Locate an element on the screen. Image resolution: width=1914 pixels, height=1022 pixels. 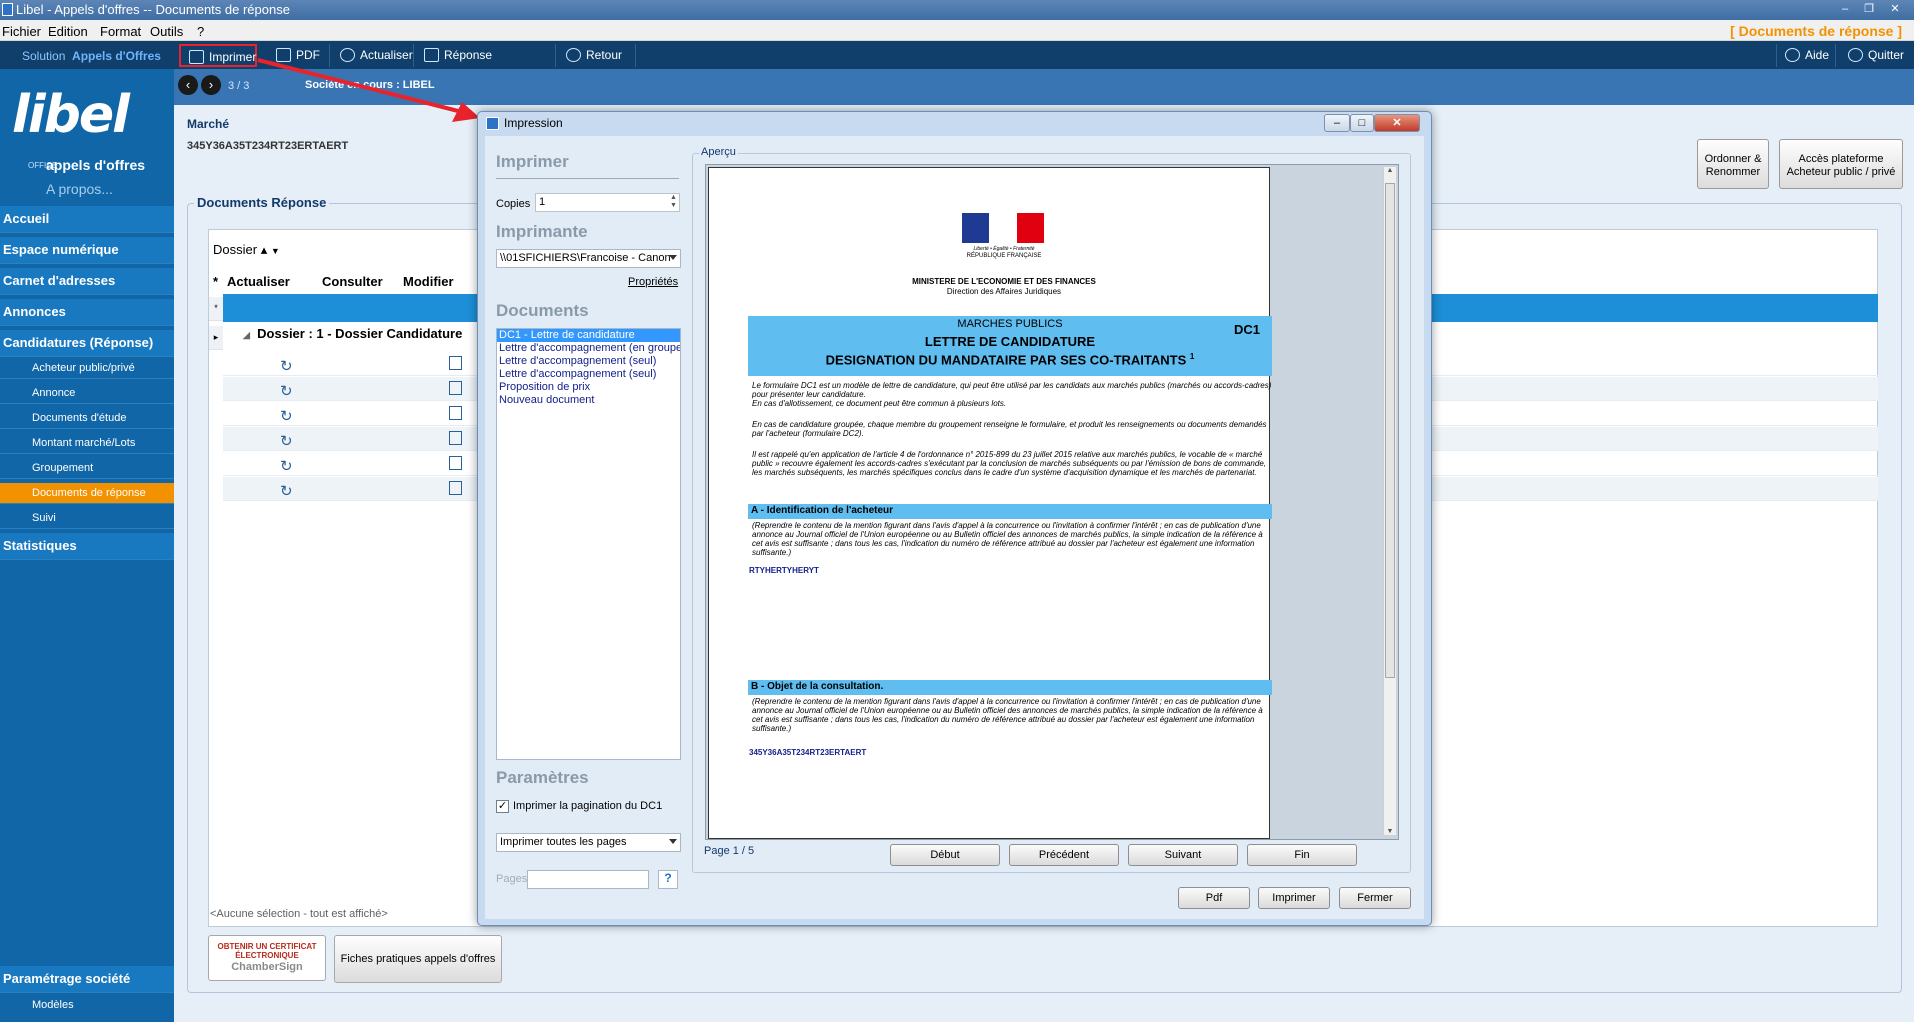
sidebar-item-annonces: Annonces is located at coordinates (87, 312).